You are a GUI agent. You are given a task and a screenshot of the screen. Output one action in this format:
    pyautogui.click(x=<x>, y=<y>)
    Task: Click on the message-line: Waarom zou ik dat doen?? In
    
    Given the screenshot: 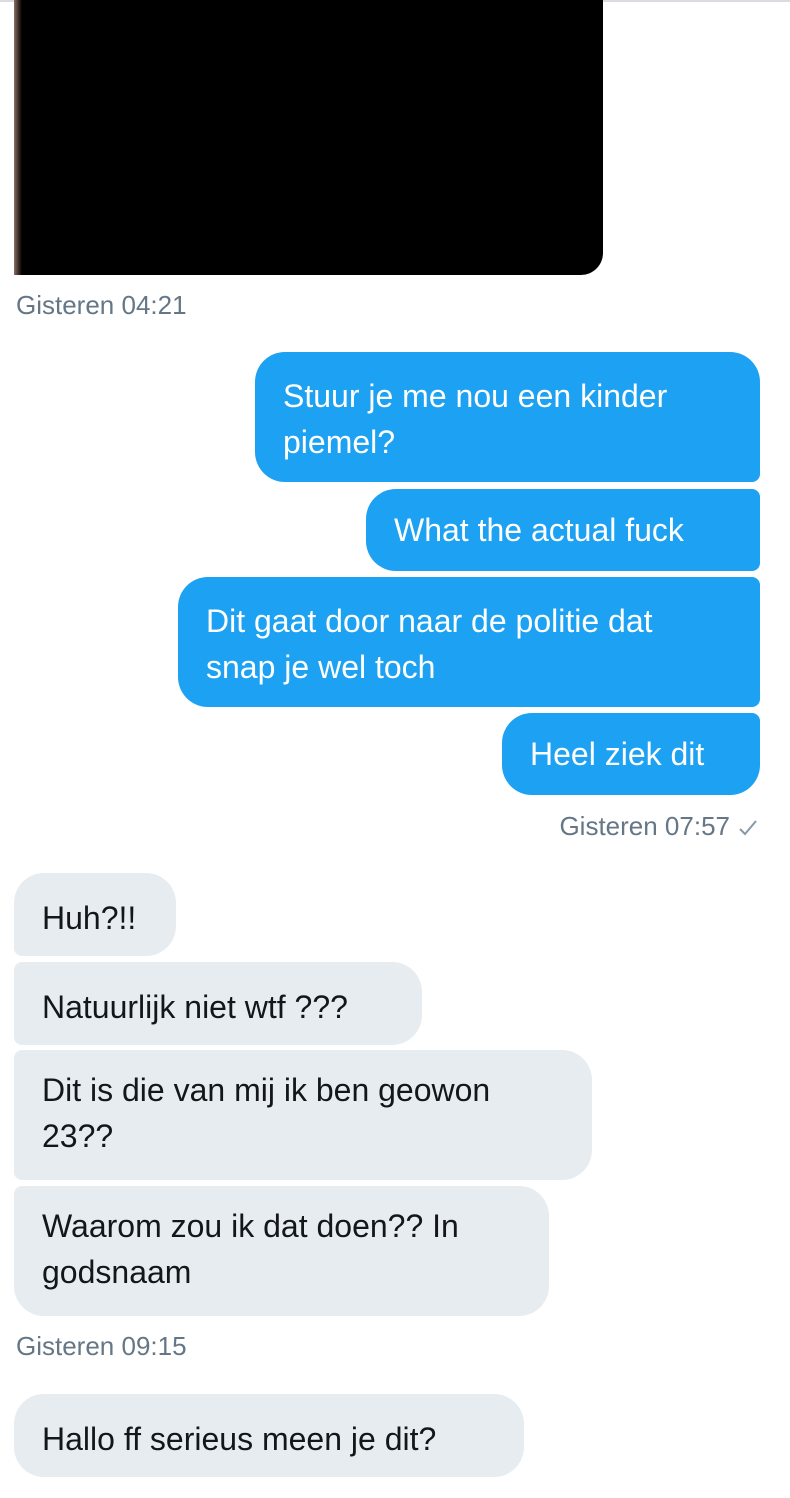 What is the action you would take?
    pyautogui.click(x=250, y=1226)
    